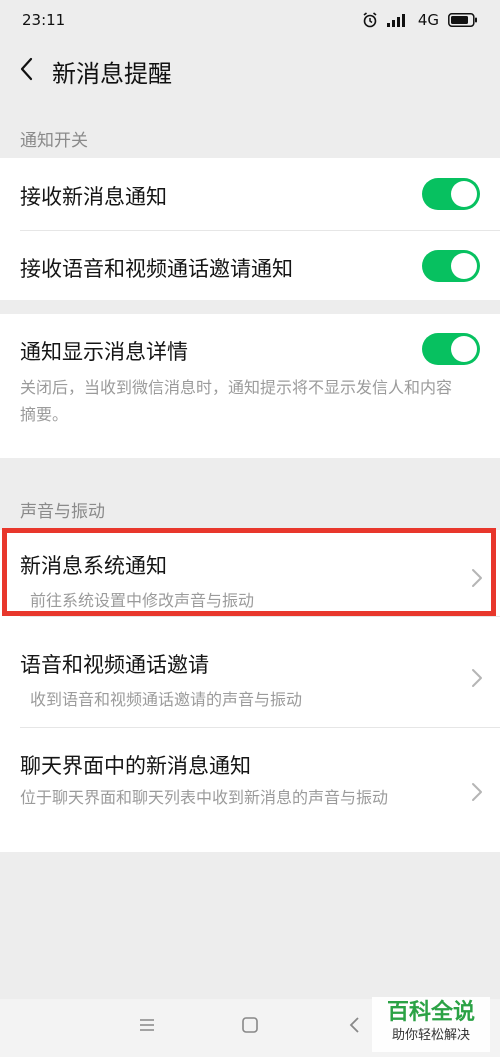 The height and width of the screenshot is (1057, 500). I want to click on watermark: 百科全说 助你轻松解决, so click(431, 1024).